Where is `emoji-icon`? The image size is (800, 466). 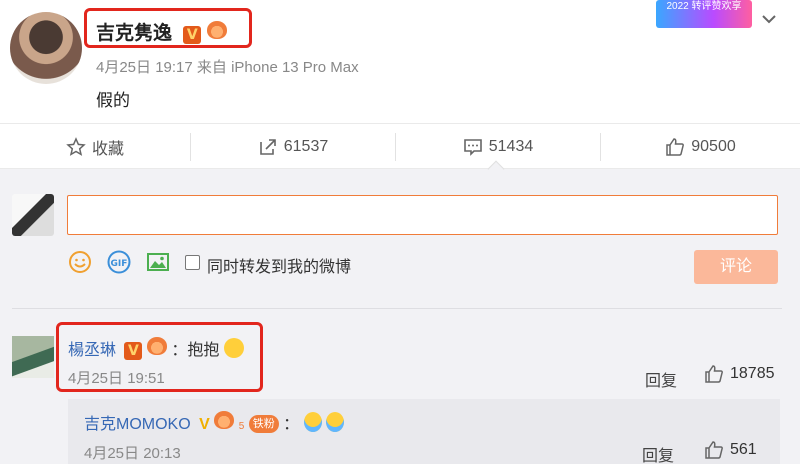 emoji-icon is located at coordinates (80, 262).